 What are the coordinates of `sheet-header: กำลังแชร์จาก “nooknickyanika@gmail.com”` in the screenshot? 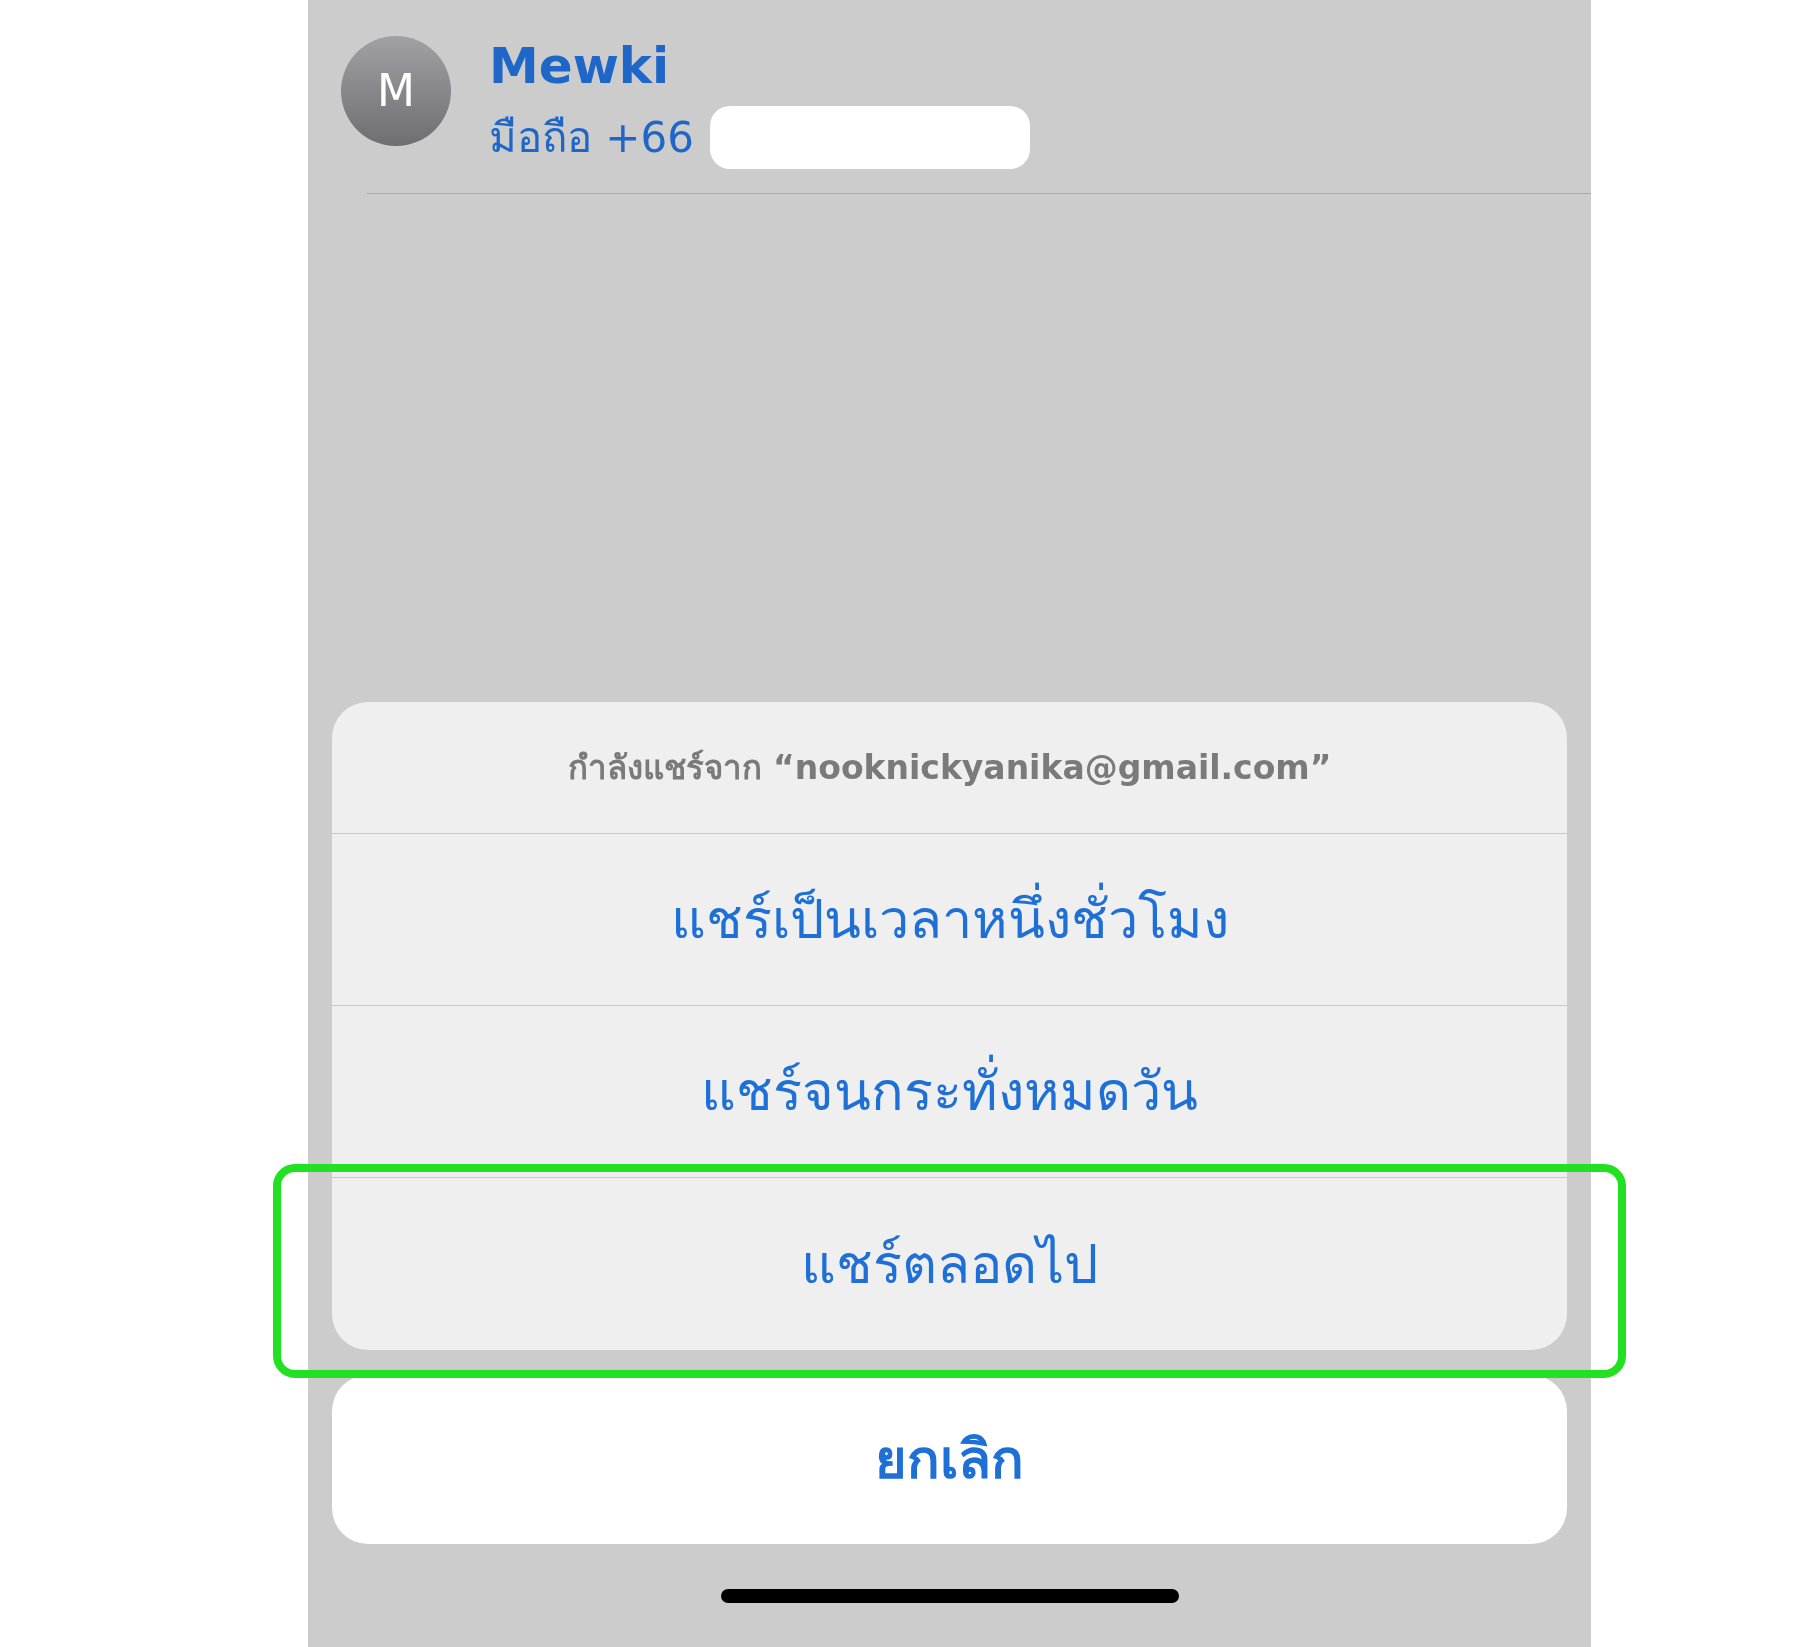 It's located at (949, 767).